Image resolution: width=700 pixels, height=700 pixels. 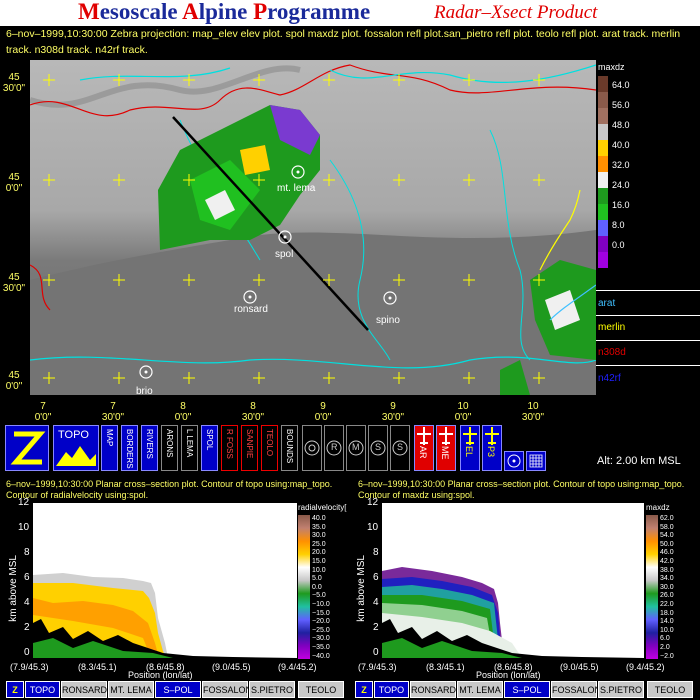 What do you see at coordinates (296, 188) in the screenshot?
I see `site-label-mt-lema: mt. lema` at bounding box center [296, 188].